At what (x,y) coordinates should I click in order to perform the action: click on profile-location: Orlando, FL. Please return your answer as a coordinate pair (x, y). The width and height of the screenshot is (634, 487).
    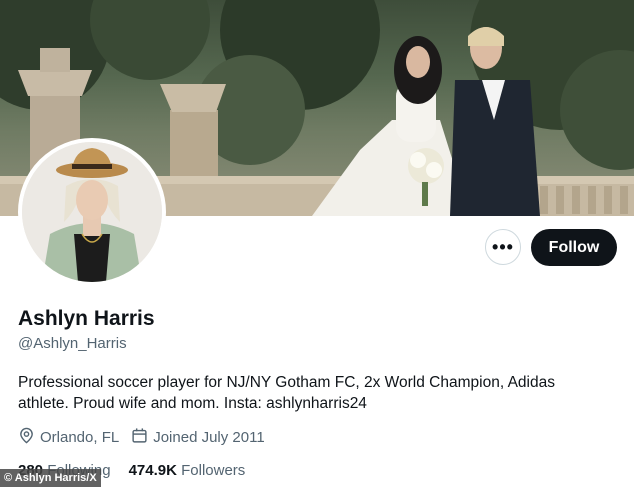
    Looking at the image, I should click on (68, 437).